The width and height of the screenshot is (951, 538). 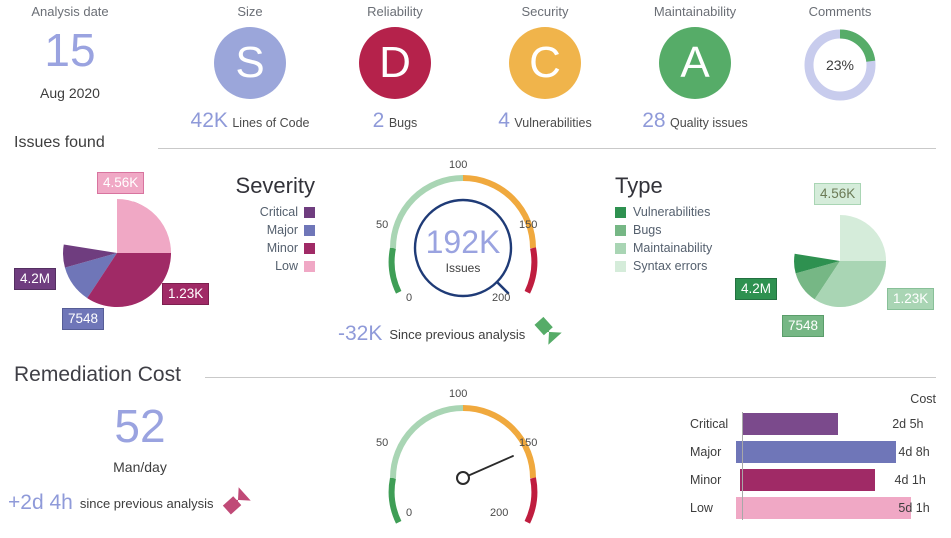 I want to click on analysis-date-day: 15, so click(x=70, y=50).